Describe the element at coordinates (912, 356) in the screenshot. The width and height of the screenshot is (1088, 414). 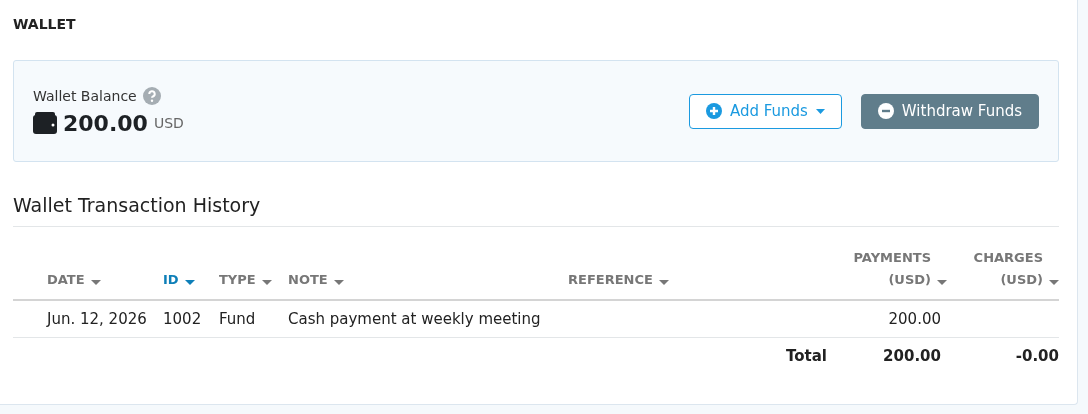
I see `total-value: 200.00` at that location.